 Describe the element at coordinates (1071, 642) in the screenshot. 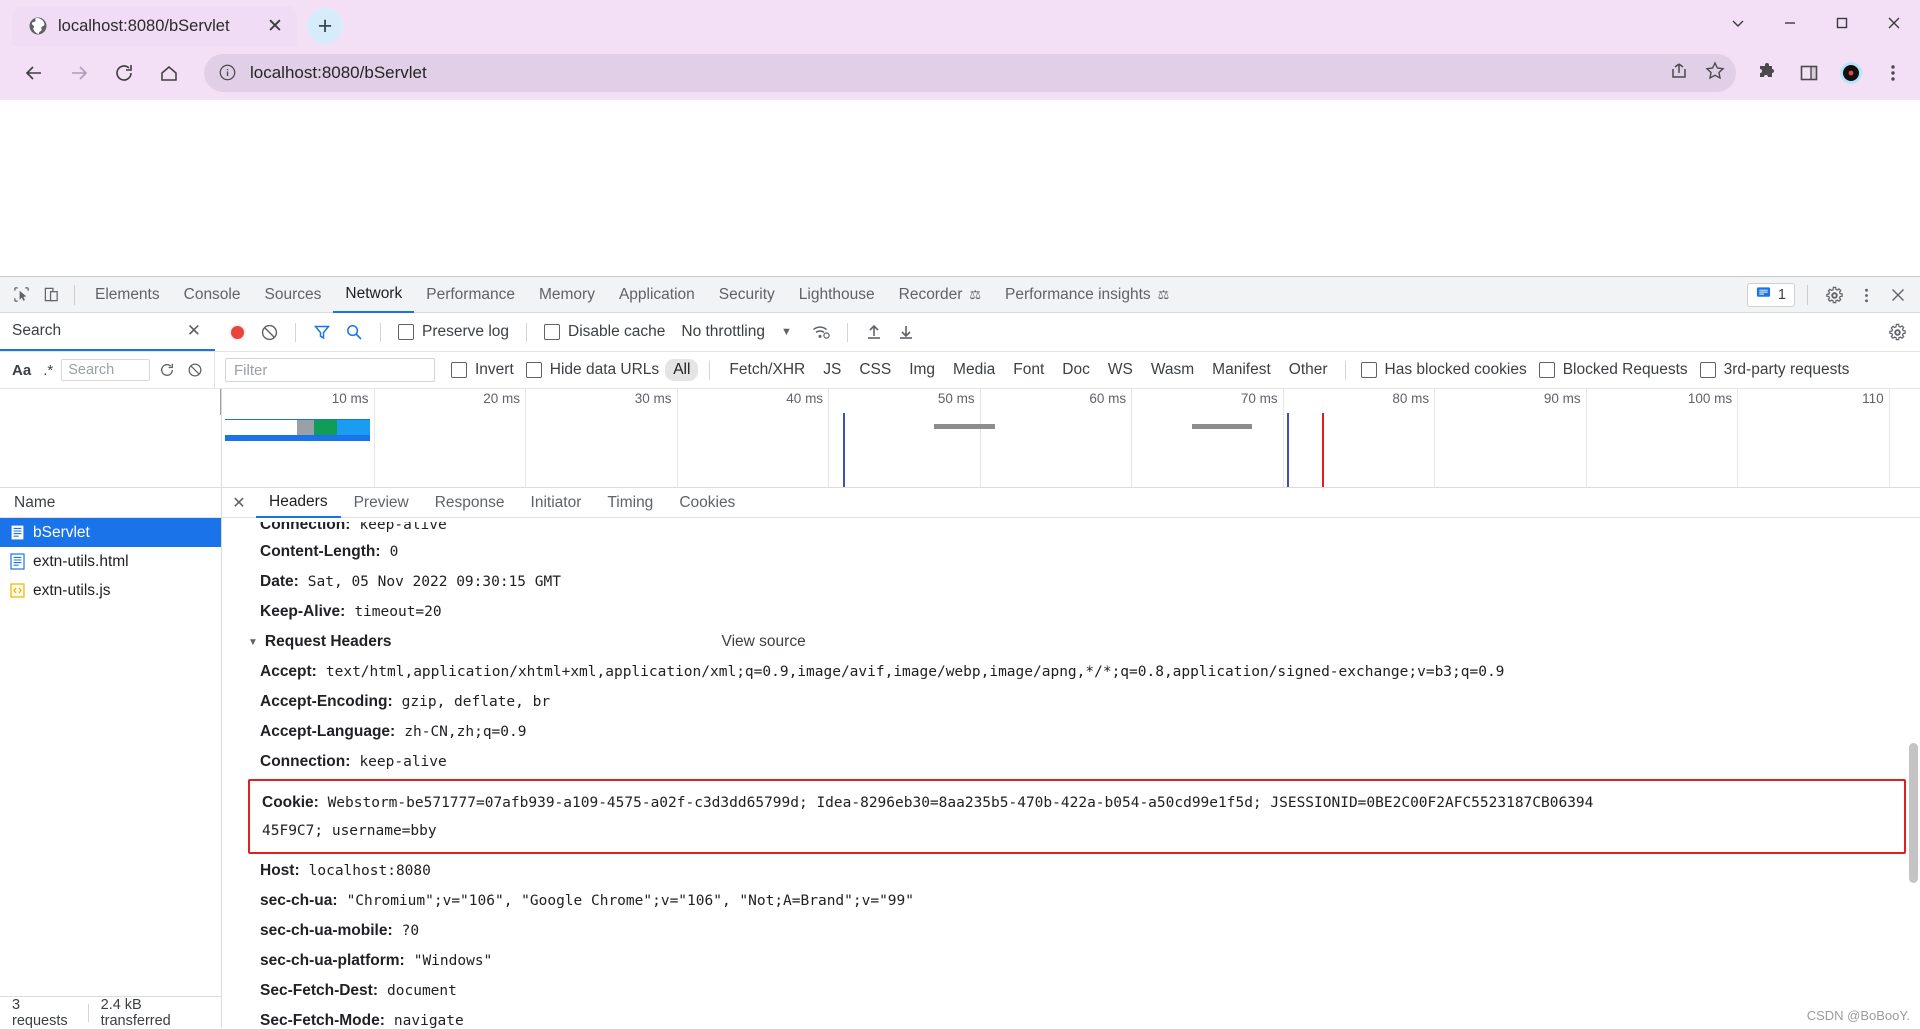

I see `request-headers-section-title: ▼ Request Headers View source` at that location.